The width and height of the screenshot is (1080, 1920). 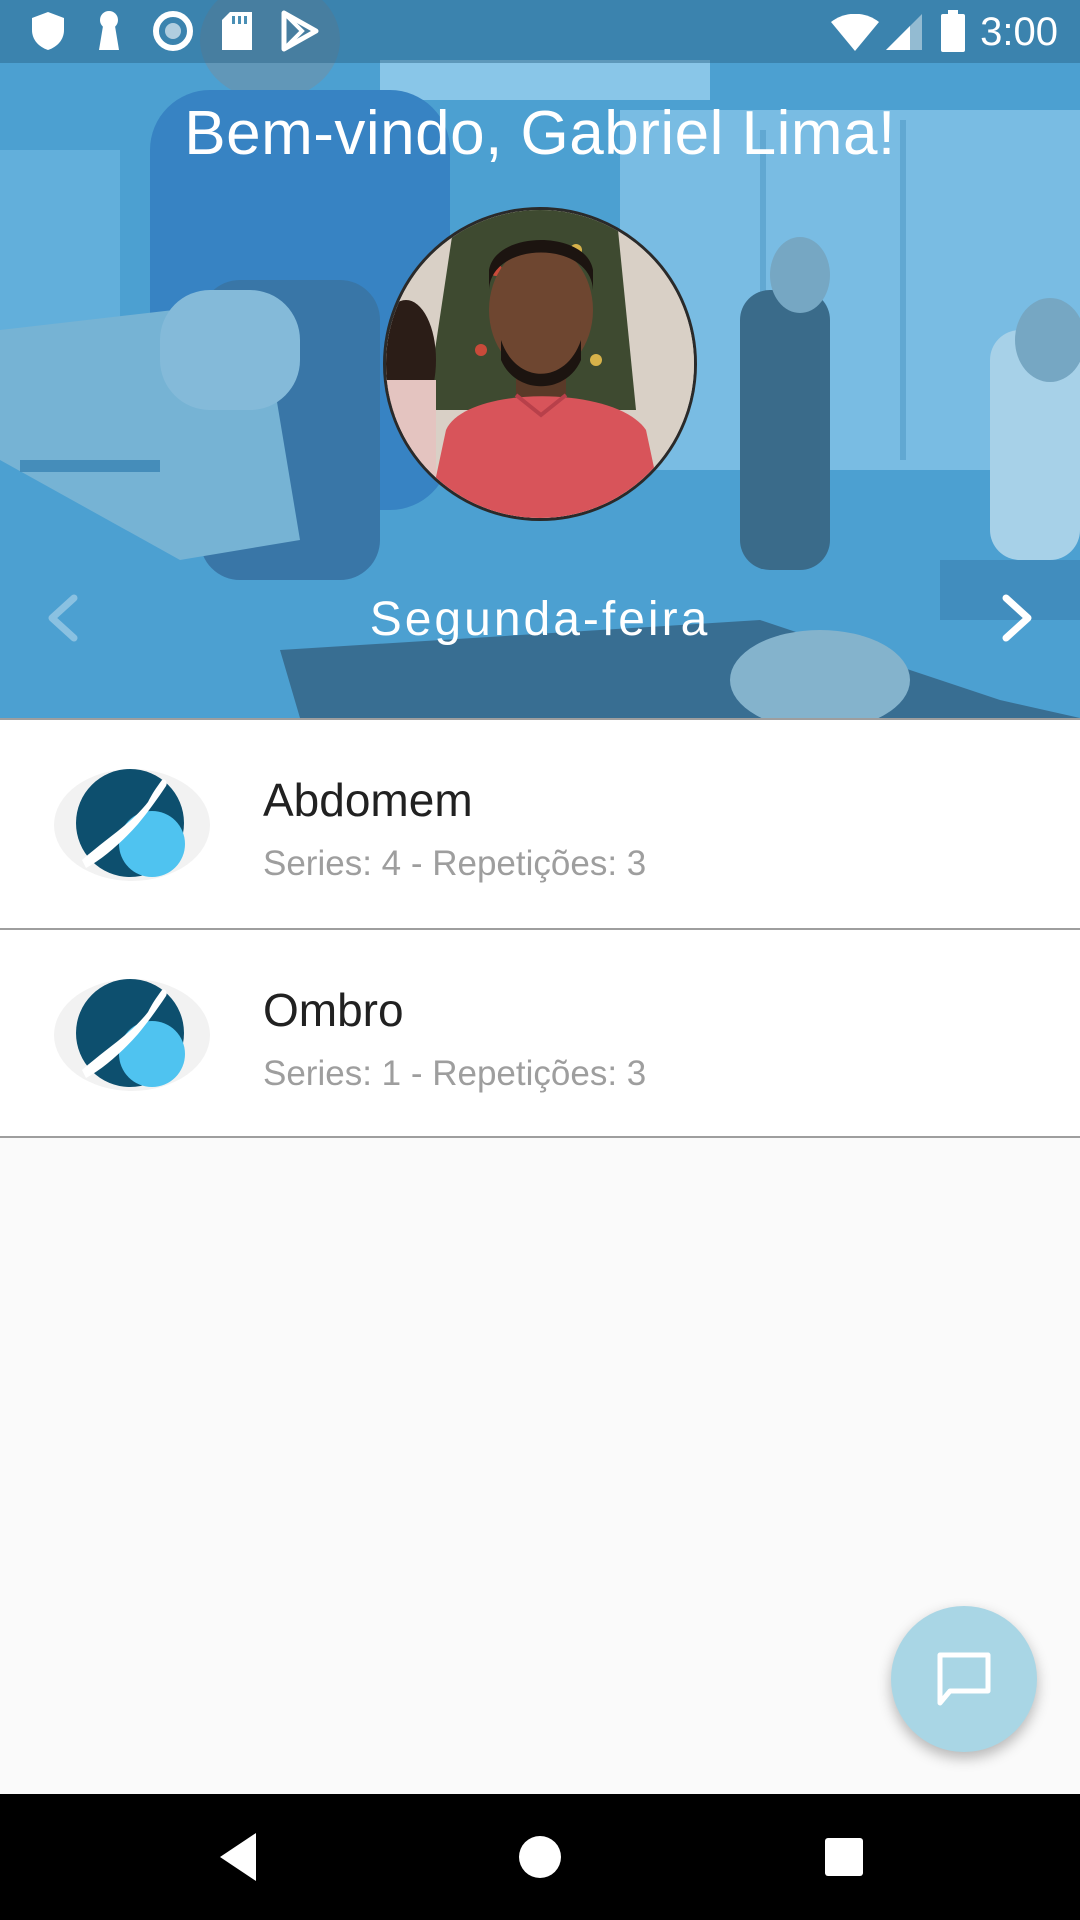 I want to click on back-icon, so click(x=237, y=1857).